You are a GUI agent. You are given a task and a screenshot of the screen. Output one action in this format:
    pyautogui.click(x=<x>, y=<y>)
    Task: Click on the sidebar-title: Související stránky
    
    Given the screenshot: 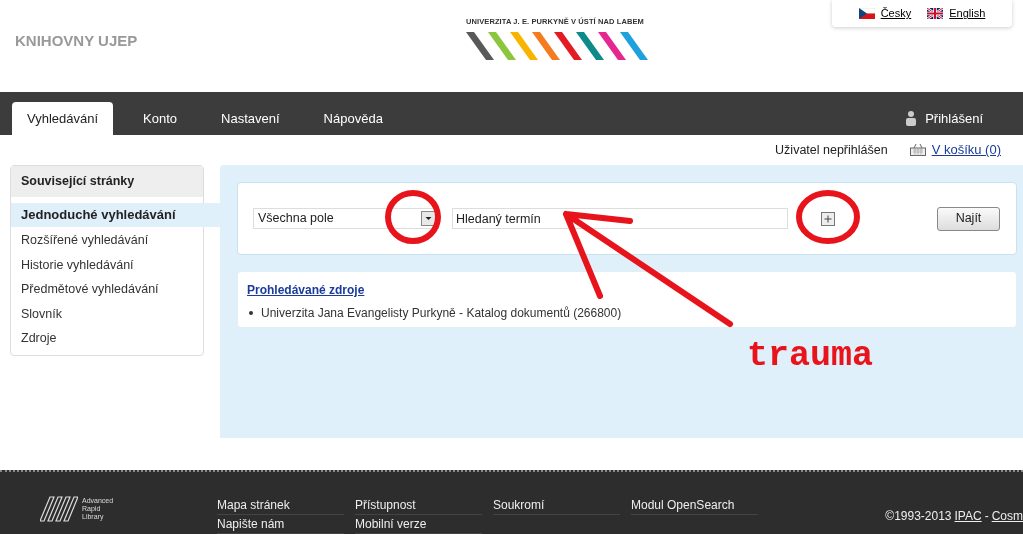 What is the action you would take?
    pyautogui.click(x=107, y=181)
    